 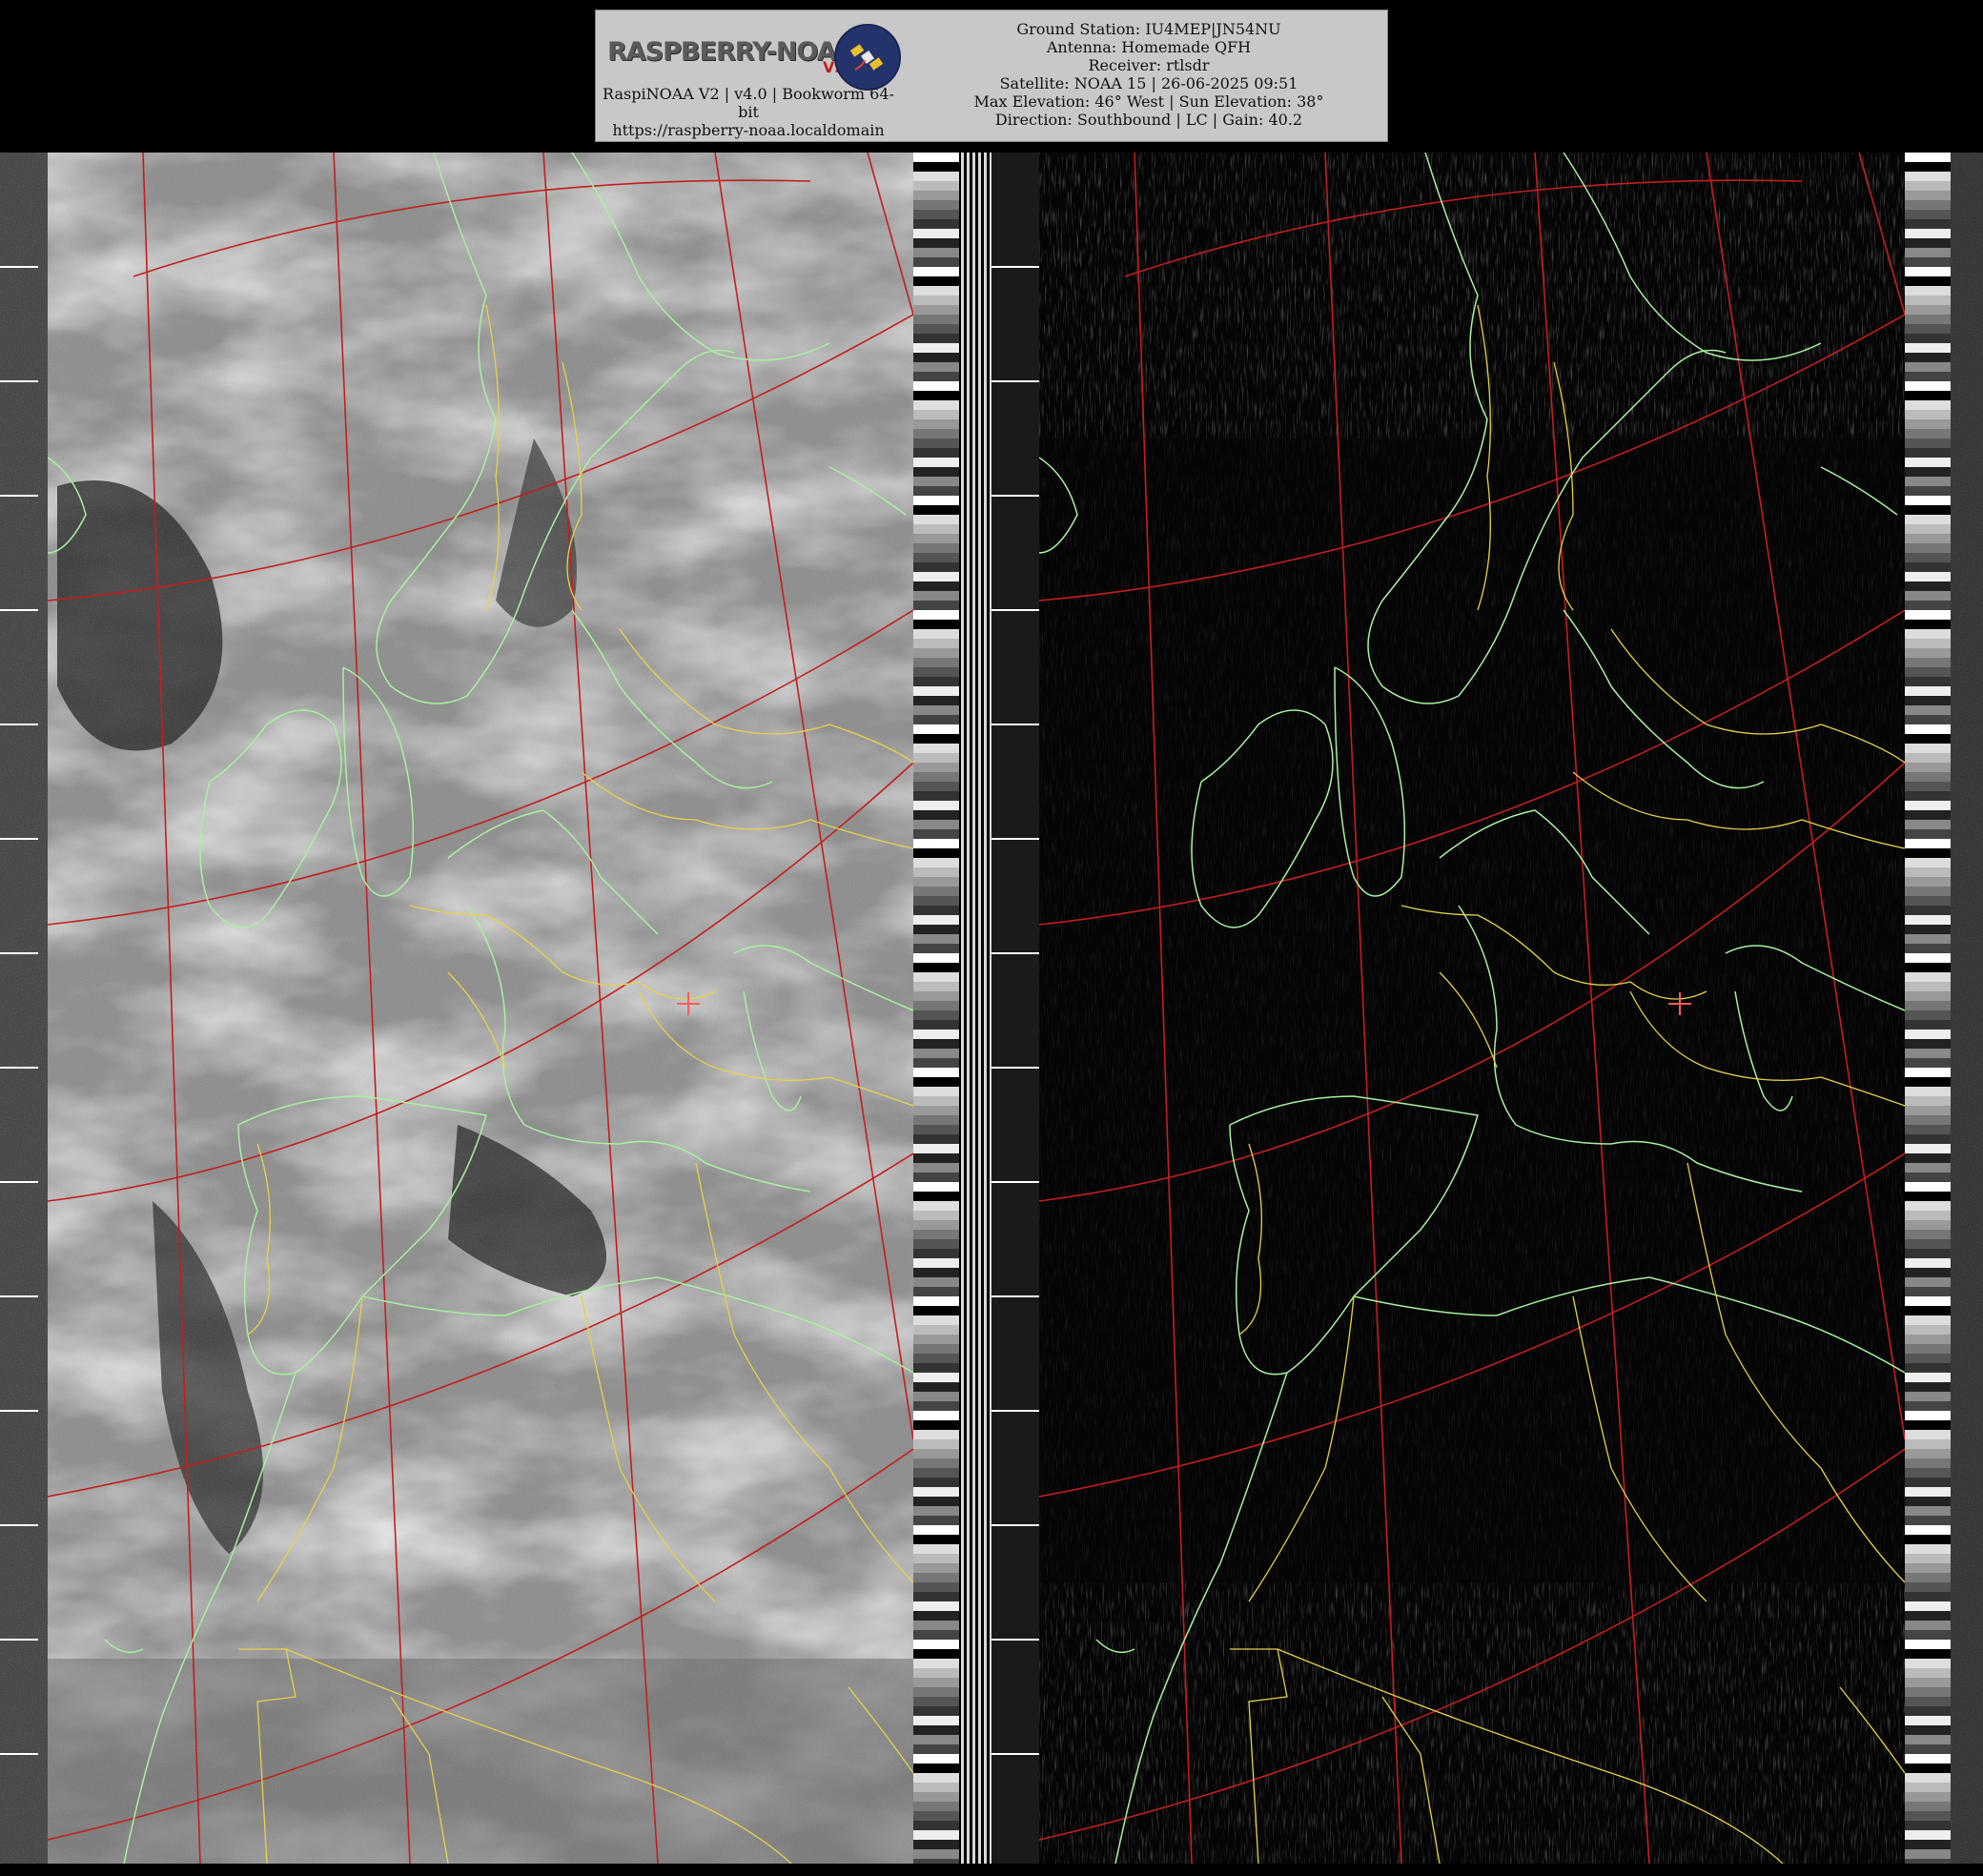 I want to click on raspberry-noaa-logo: RASPBERRY-NOAA V2, so click(x=752, y=57).